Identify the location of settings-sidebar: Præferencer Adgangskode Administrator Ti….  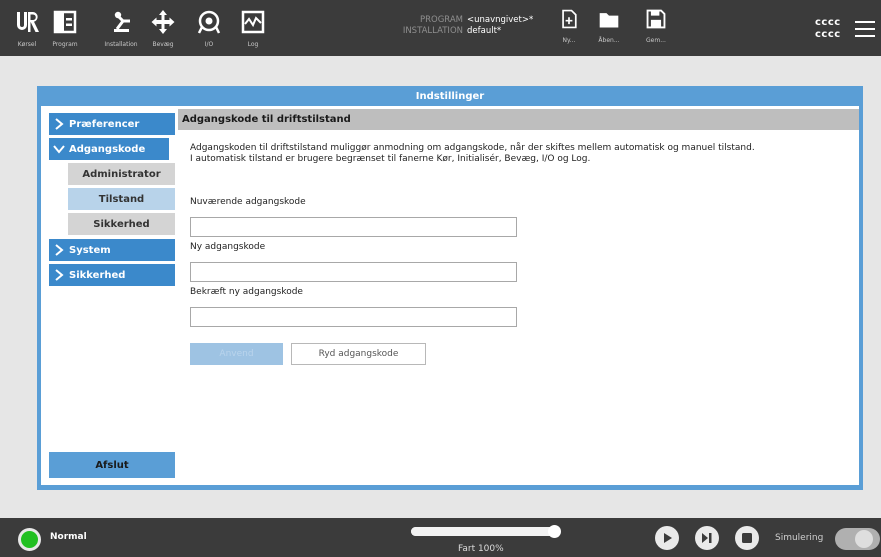
(109, 299).